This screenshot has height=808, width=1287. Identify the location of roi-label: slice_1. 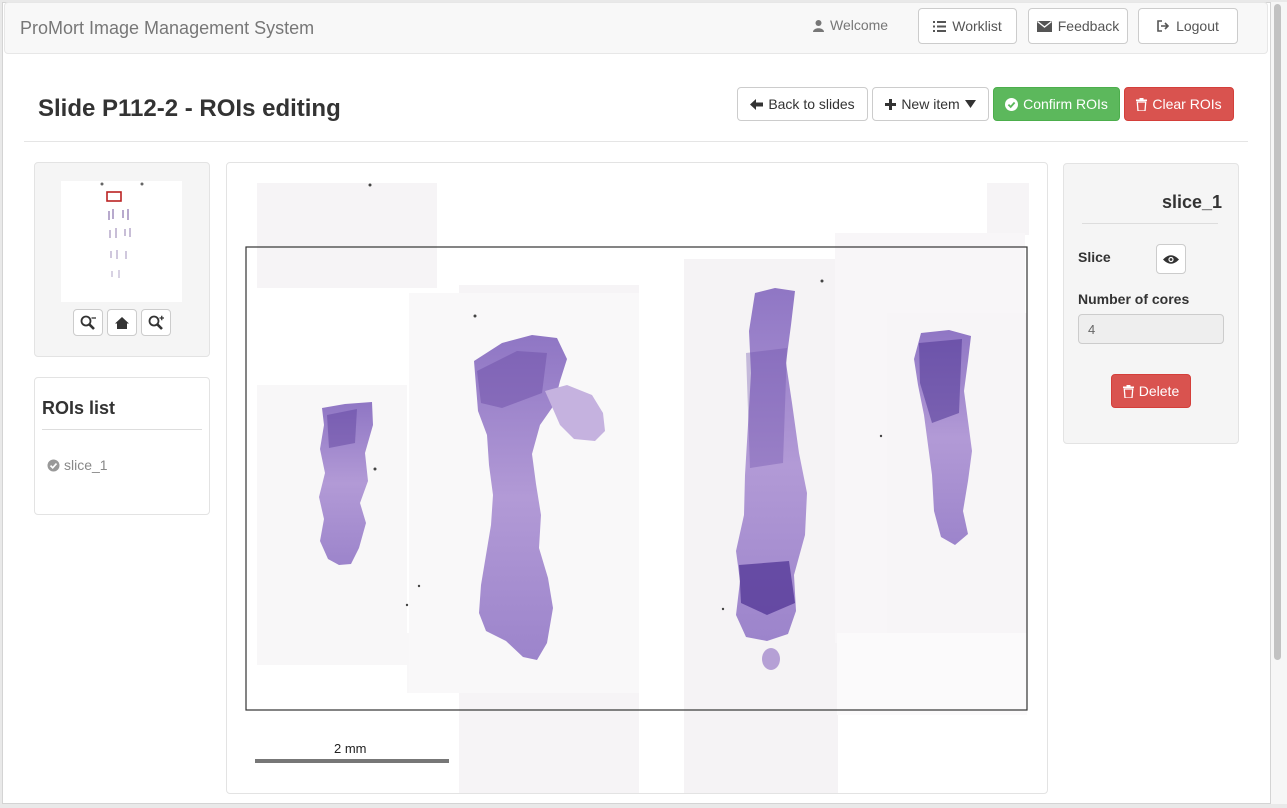
(86, 465).